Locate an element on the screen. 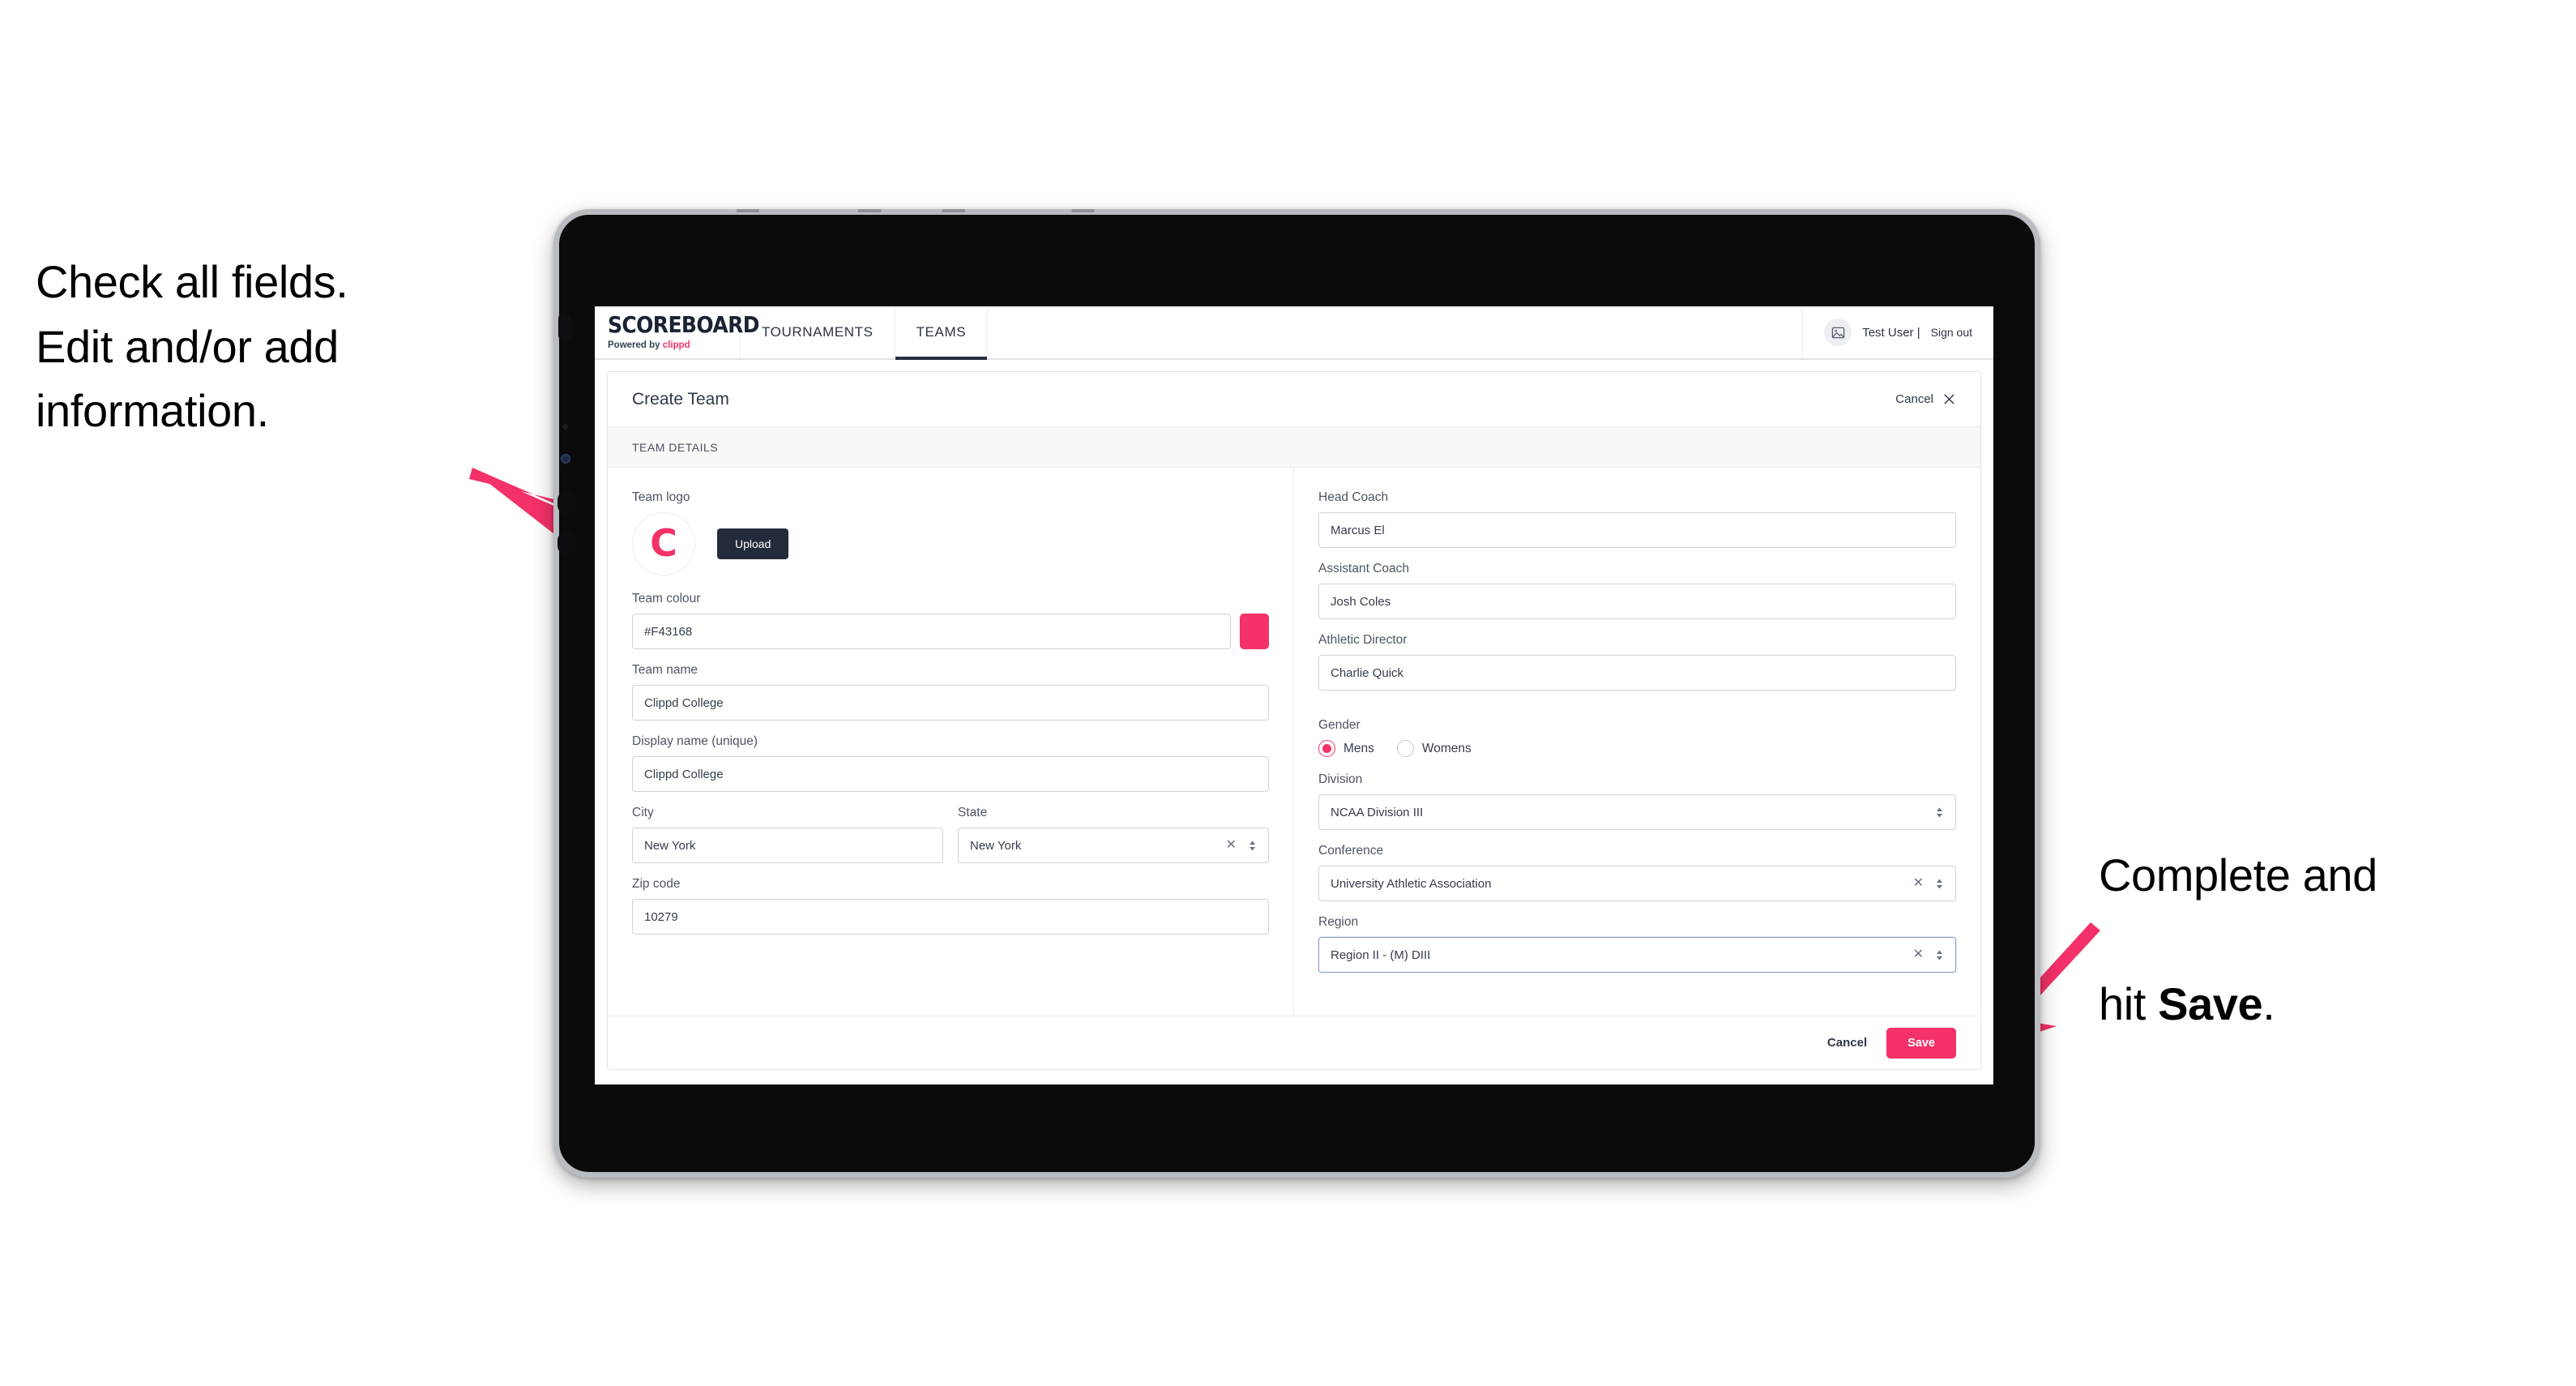 Image resolution: width=2576 pixels, height=1386 pixels. region-select: Region II - (M) DIII ✕ is located at coordinates (1637, 955).